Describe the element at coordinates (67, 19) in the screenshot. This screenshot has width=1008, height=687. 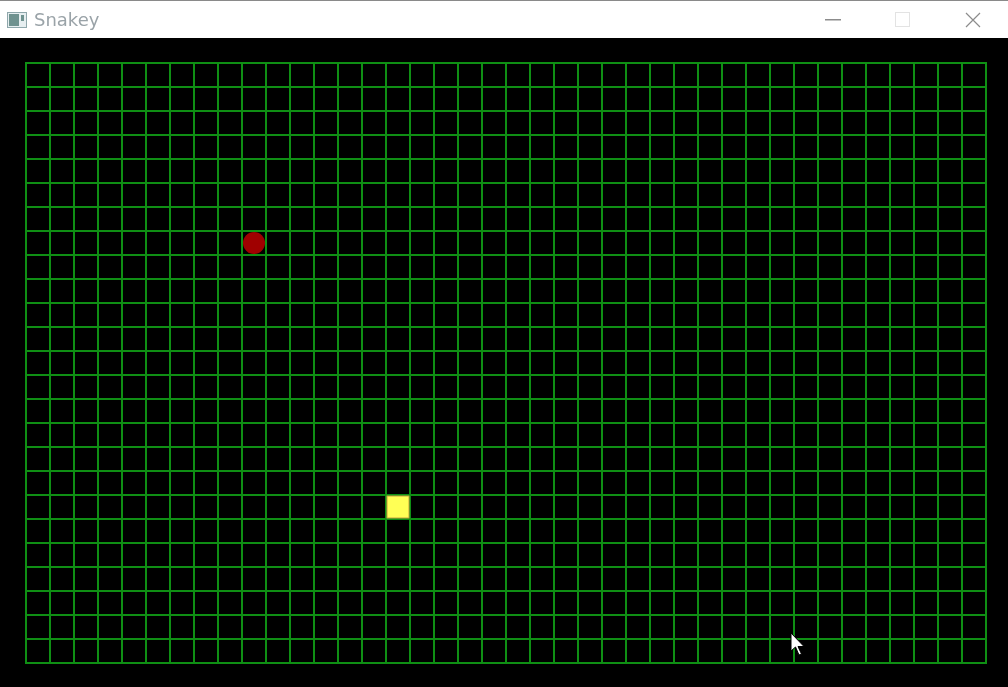
I see `window-title: Snakey` at that location.